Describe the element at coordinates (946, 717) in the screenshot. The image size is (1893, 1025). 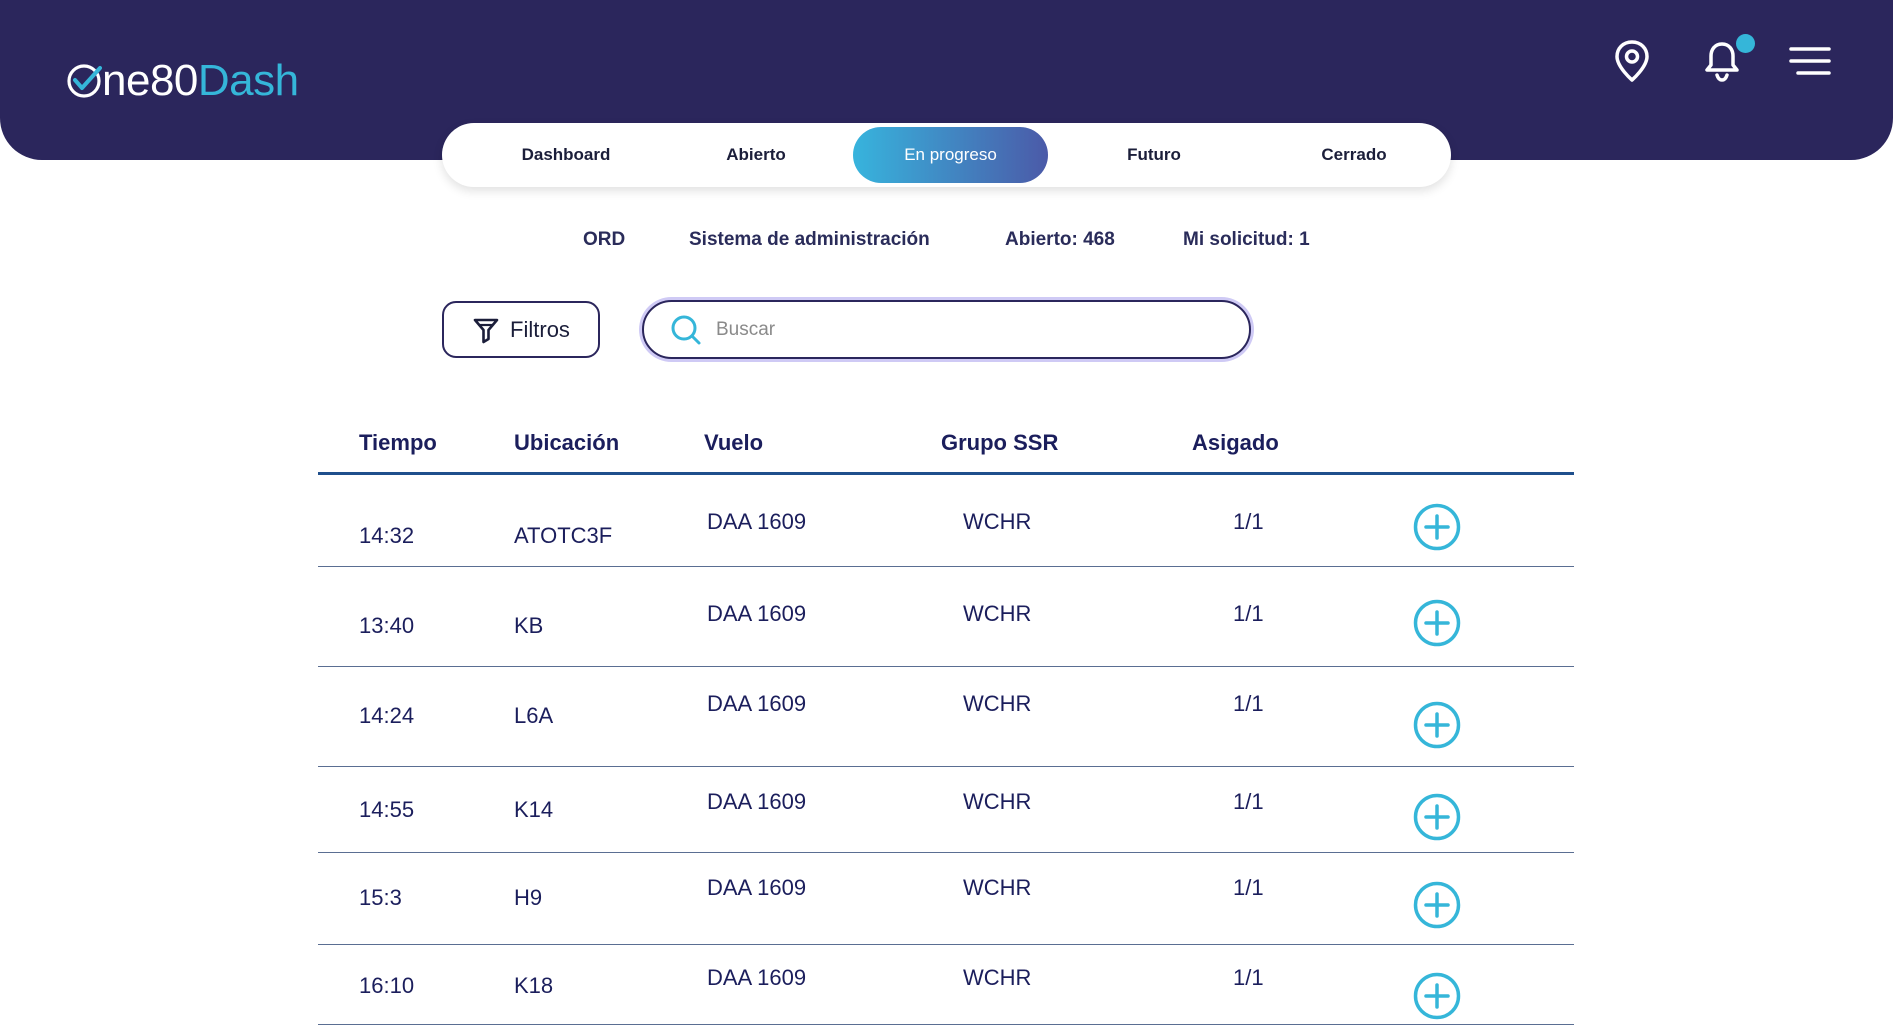
I see `table-row: 14:24 L6A DAA 1609 WCHR 1/1` at that location.